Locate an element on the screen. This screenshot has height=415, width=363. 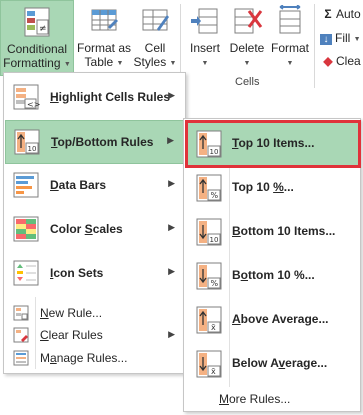
menu-item-clear-rules: Clear Rules ▶ is located at coordinates (94, 335).